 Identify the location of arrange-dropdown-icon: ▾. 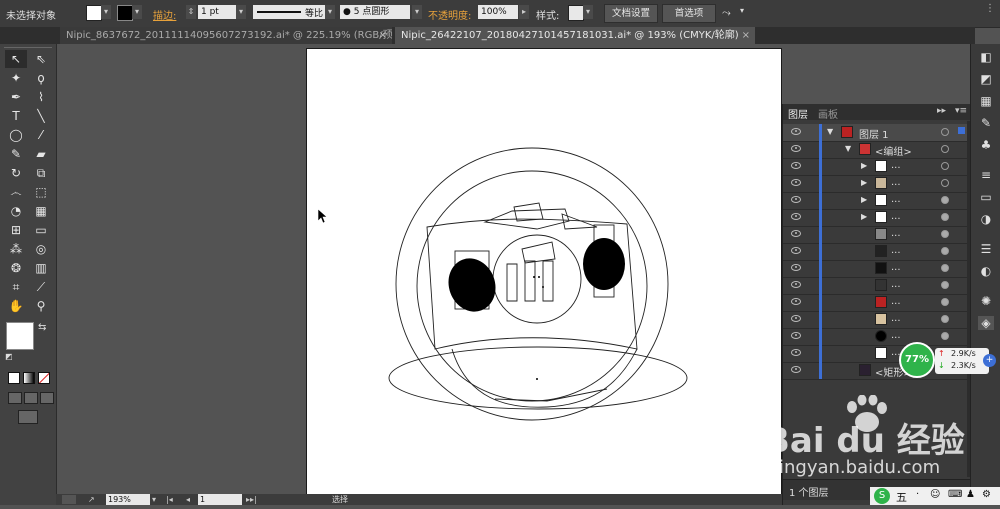
(744, 13).